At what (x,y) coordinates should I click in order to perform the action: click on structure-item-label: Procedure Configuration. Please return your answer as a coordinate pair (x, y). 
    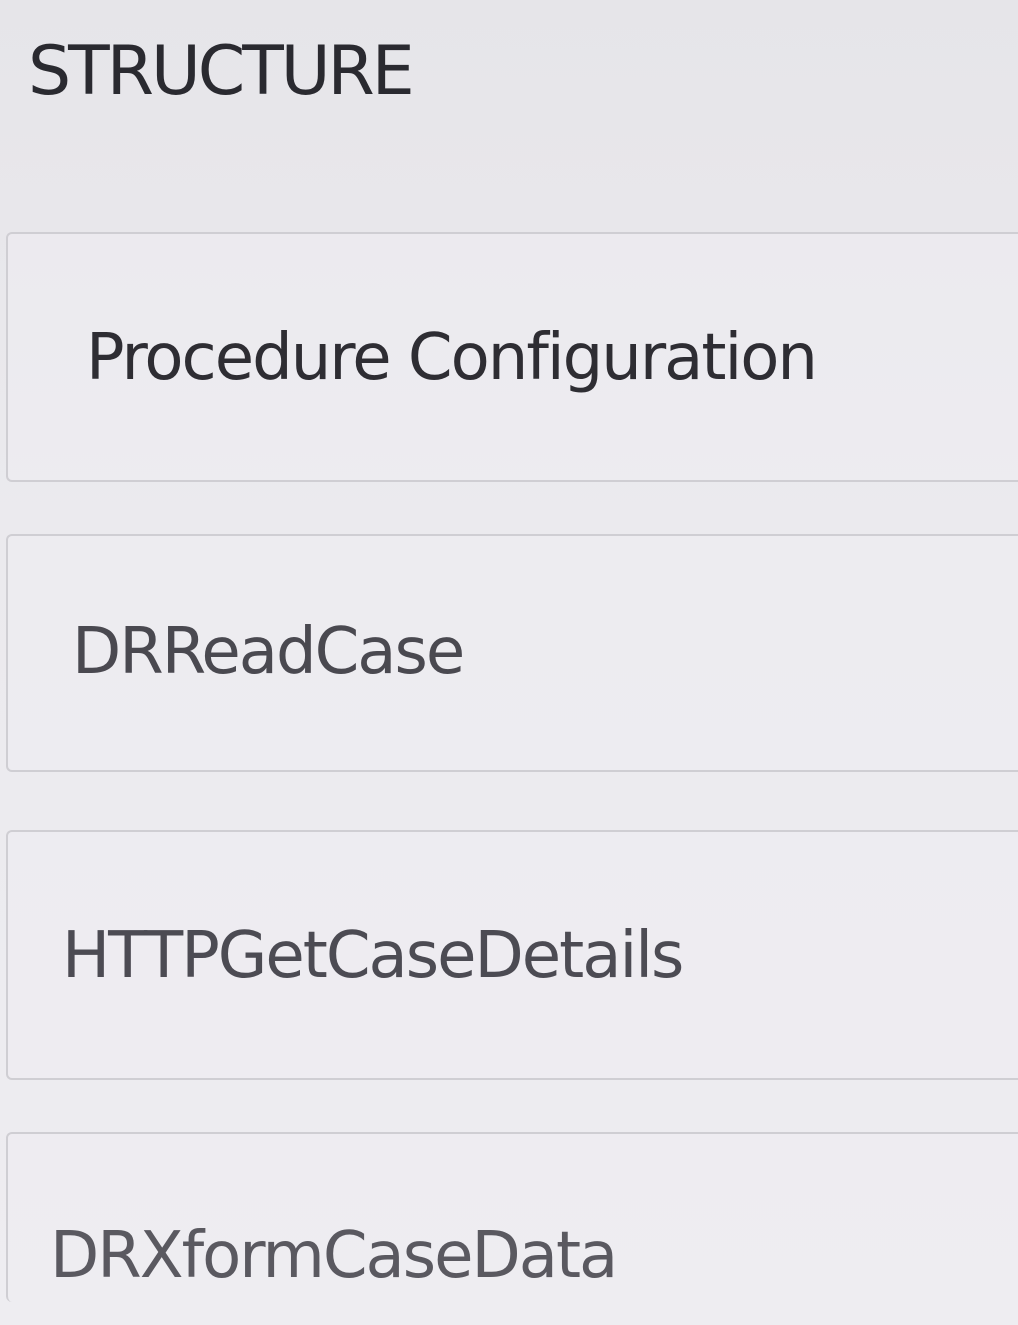
    Looking at the image, I should click on (452, 358).